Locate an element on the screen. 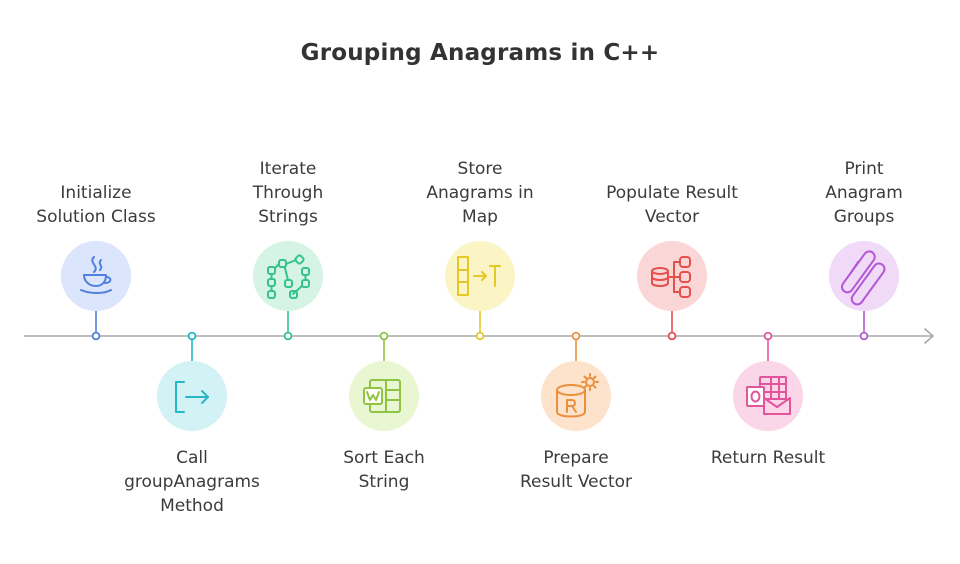 The width and height of the screenshot is (960, 564). step-label: Print Anagram Groups is located at coordinates (864, 193).